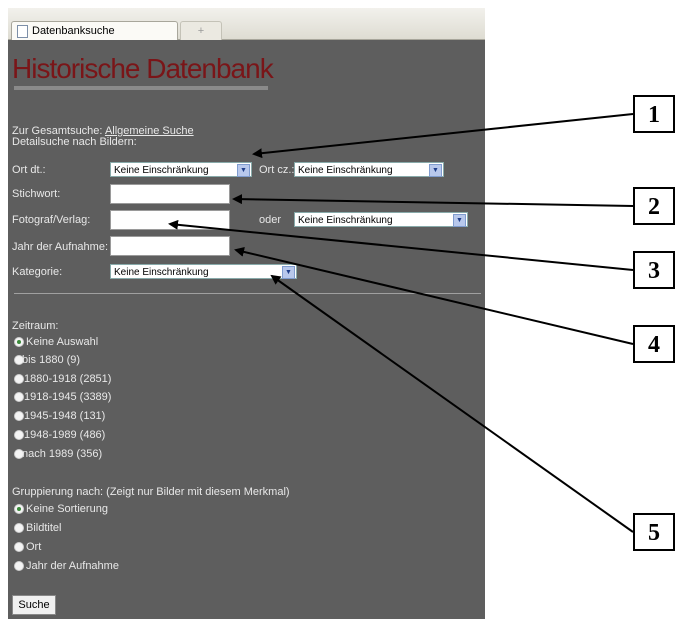 This screenshot has width=676, height=619. What do you see at coordinates (654, 270) in the screenshot?
I see `callout-3: 3` at bounding box center [654, 270].